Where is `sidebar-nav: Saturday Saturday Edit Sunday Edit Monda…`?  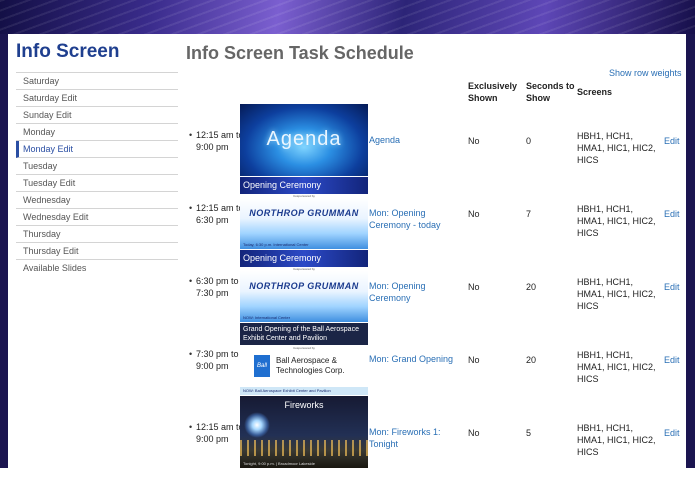 sidebar-nav: Saturday Saturday Edit Sunday Edit Monda… is located at coordinates (97, 174).